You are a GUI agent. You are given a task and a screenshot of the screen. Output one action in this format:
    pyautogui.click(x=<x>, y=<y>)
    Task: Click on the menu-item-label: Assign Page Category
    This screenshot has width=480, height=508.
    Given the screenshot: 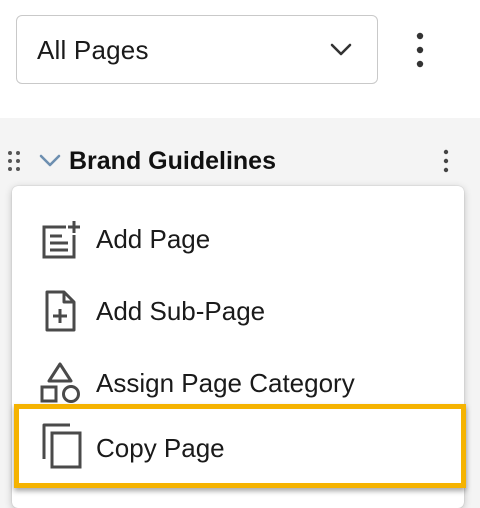 What is the action you would take?
    pyautogui.click(x=225, y=383)
    